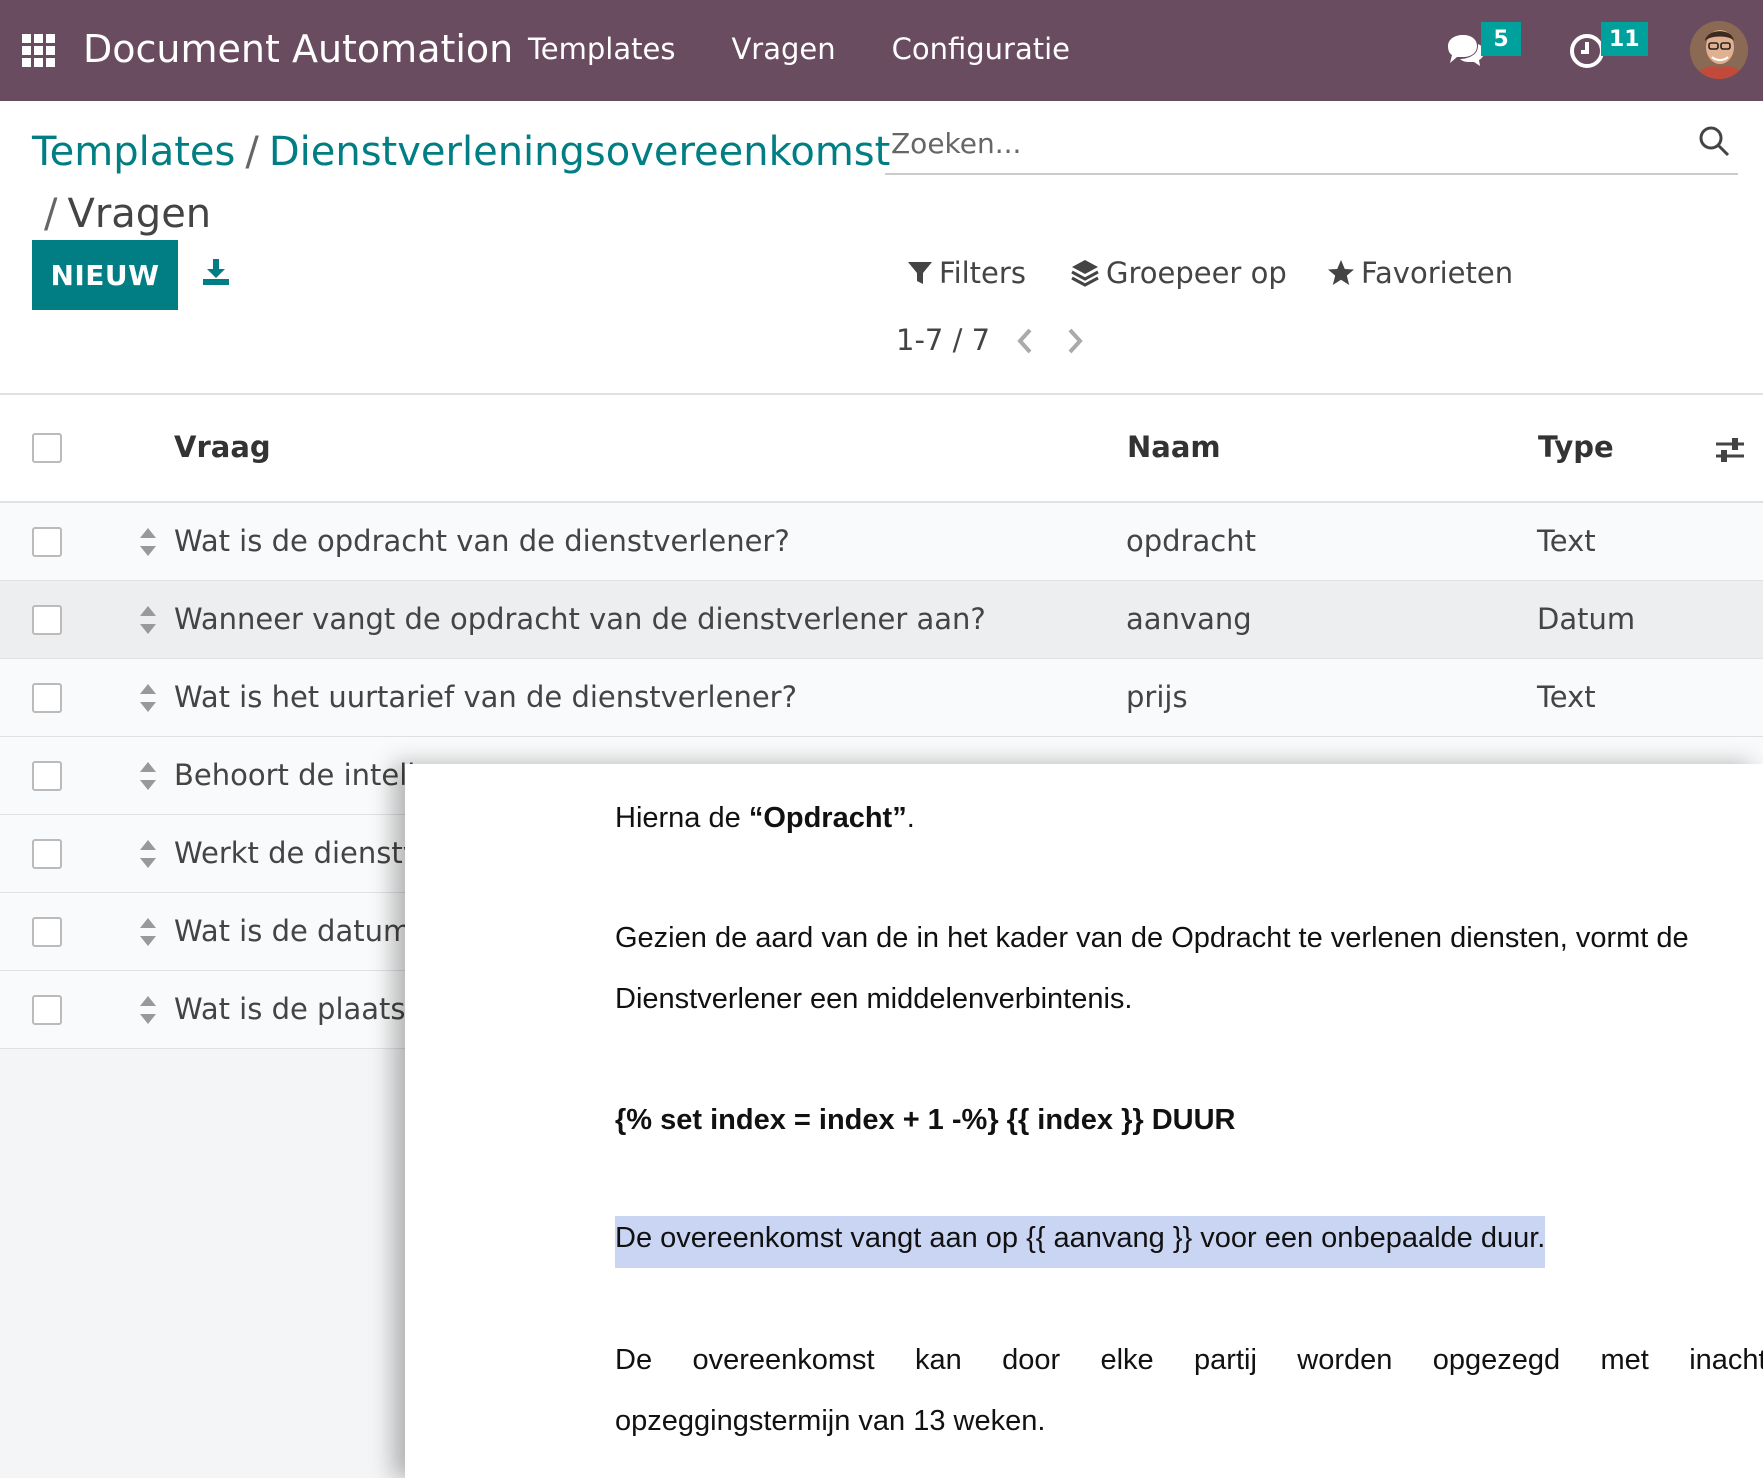 The height and width of the screenshot is (1478, 1763). What do you see at coordinates (295, 775) in the screenshot?
I see `cell-vraag: Behoort de intell` at bounding box center [295, 775].